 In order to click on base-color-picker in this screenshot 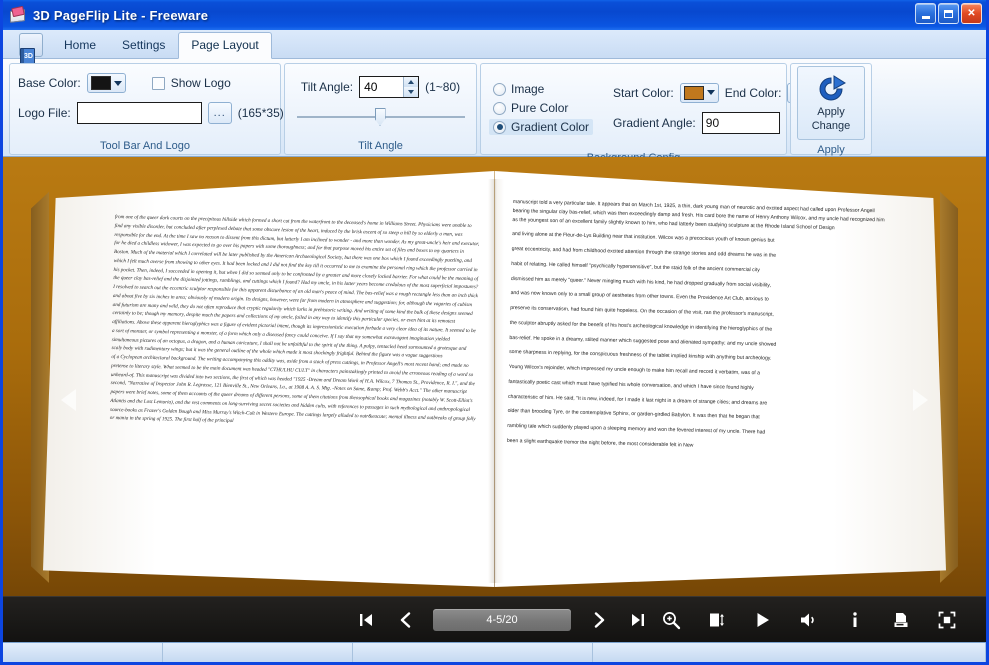, I will do `click(106, 83)`.